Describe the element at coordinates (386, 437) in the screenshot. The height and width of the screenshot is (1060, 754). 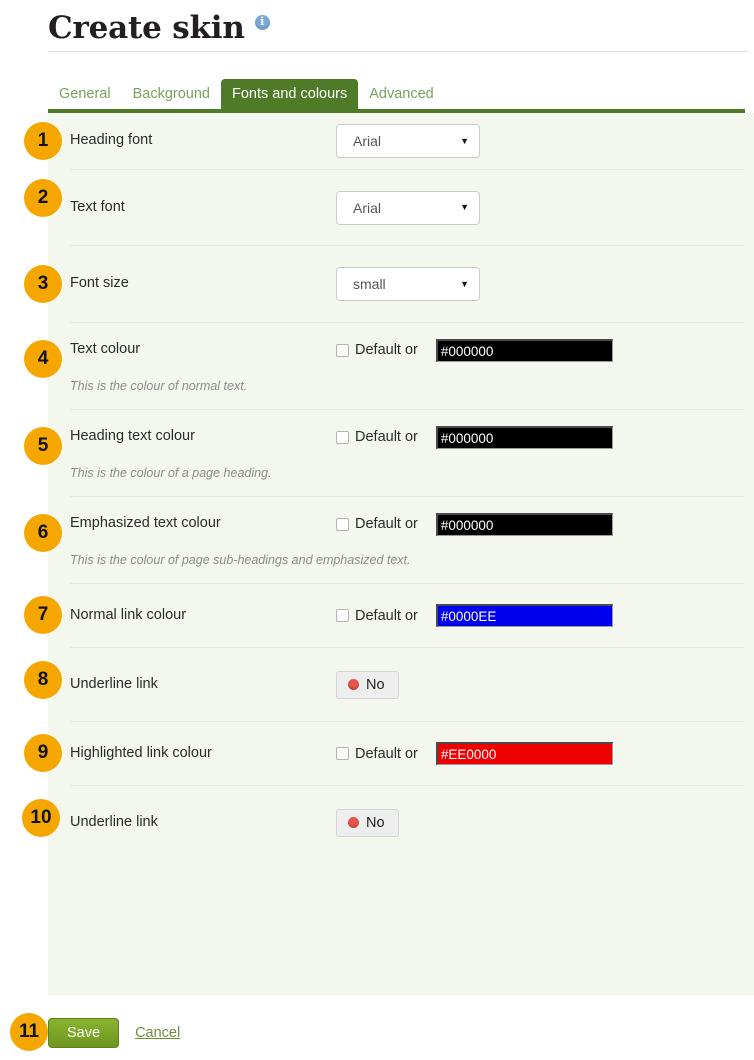
I see `heading-text-colour-default-label: Default or` at that location.